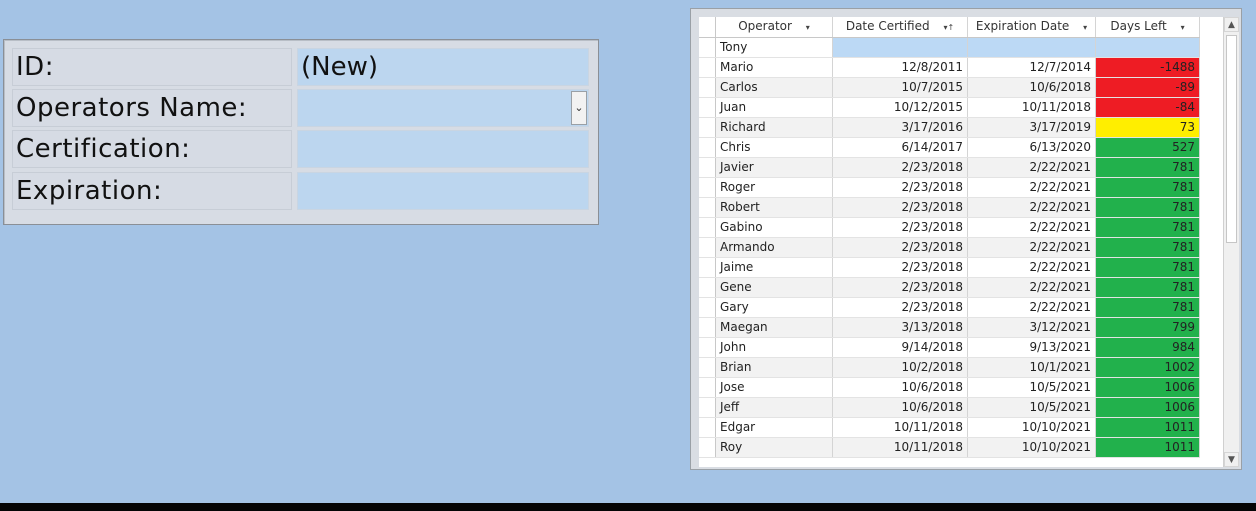  What do you see at coordinates (900, 147) in the screenshot?
I see `cell-date-certified: 6/14/2017` at bounding box center [900, 147].